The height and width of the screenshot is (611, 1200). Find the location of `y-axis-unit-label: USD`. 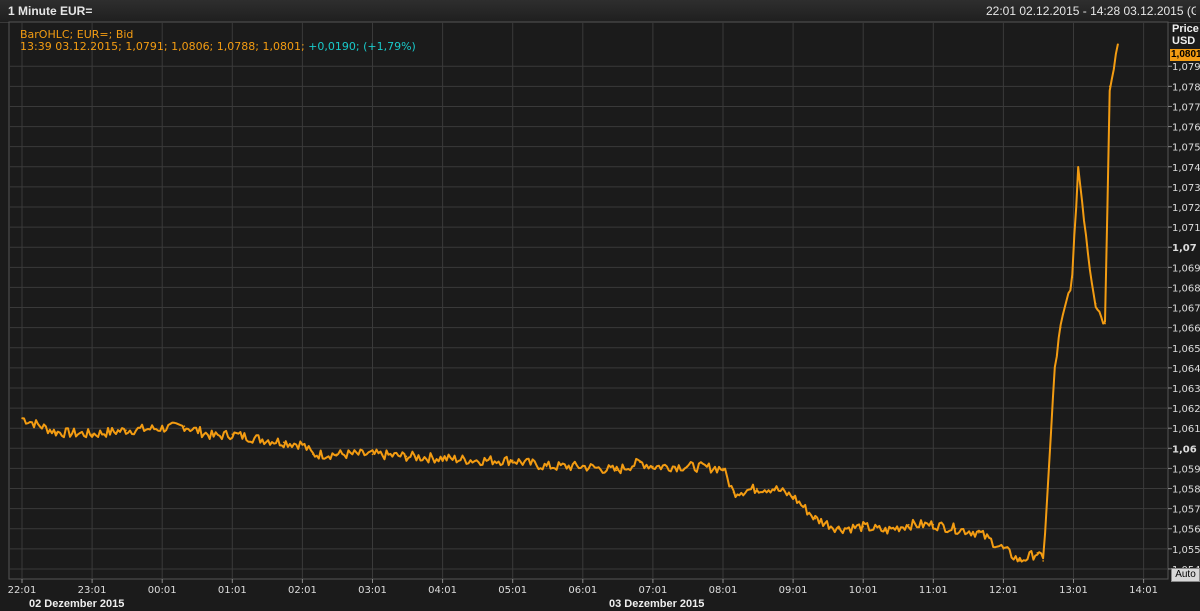

y-axis-unit-label: USD is located at coordinates (1184, 41).